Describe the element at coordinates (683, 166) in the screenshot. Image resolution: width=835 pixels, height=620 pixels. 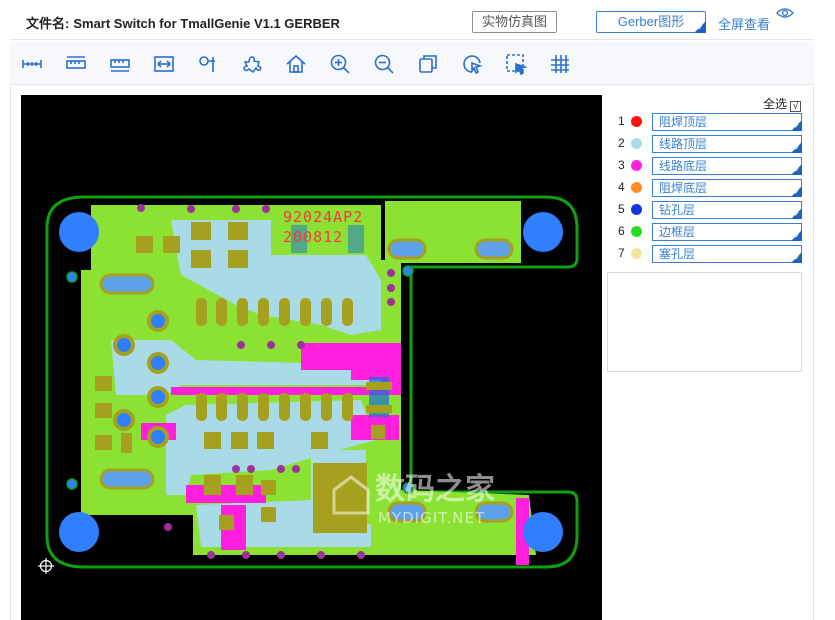
I see `layer-label: 线路底层` at that location.